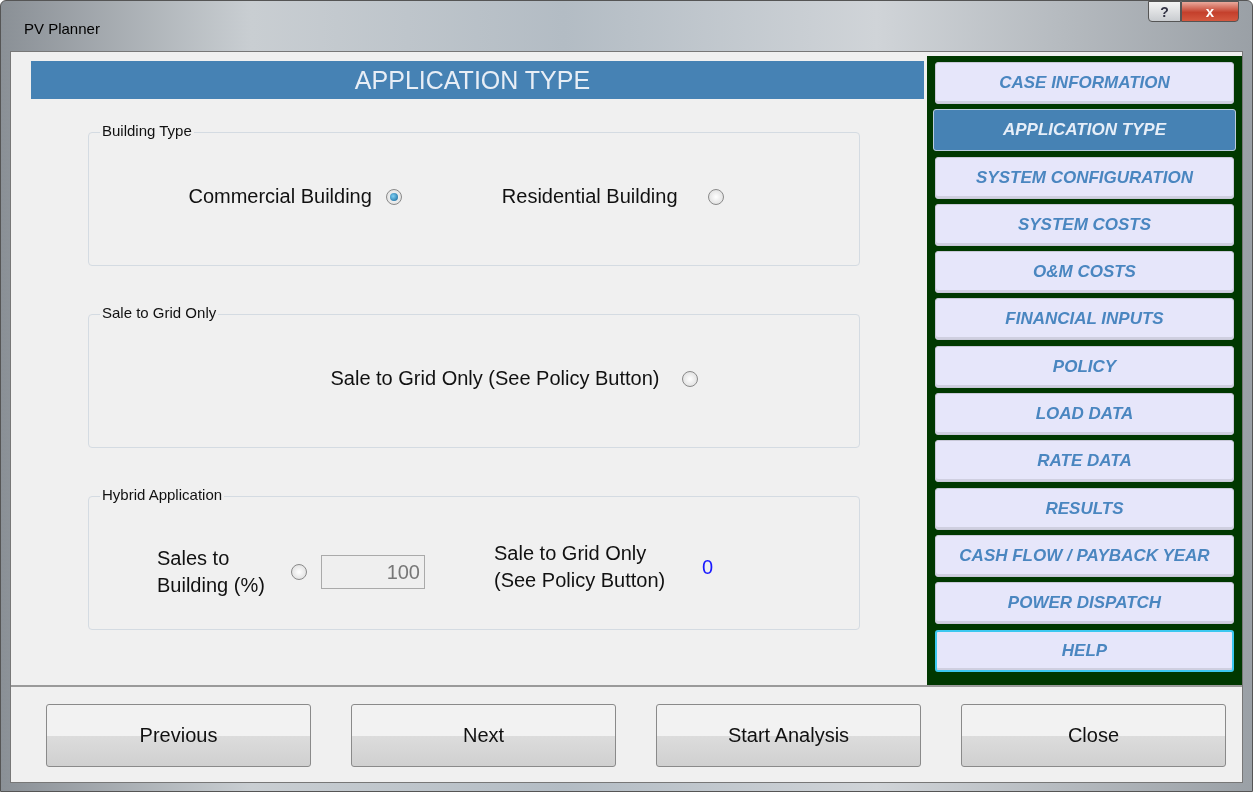 The width and height of the screenshot is (1253, 792). Describe the element at coordinates (1210, 11) in the screenshot. I see `window-close-button: x` at that location.